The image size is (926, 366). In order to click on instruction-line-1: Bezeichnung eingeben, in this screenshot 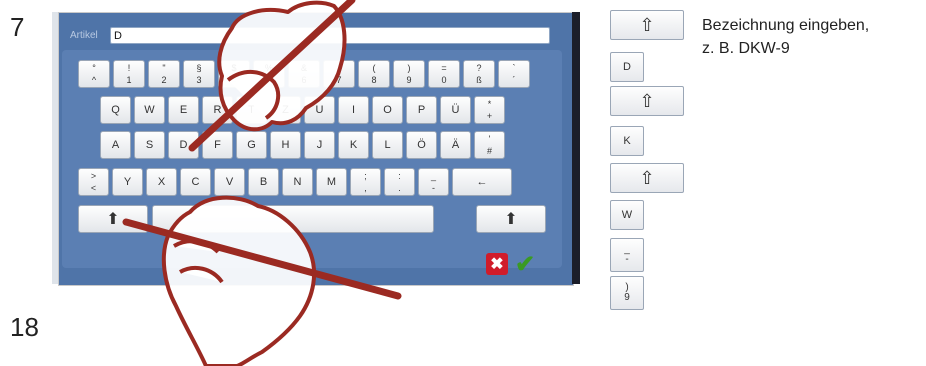, I will do `click(786, 25)`.